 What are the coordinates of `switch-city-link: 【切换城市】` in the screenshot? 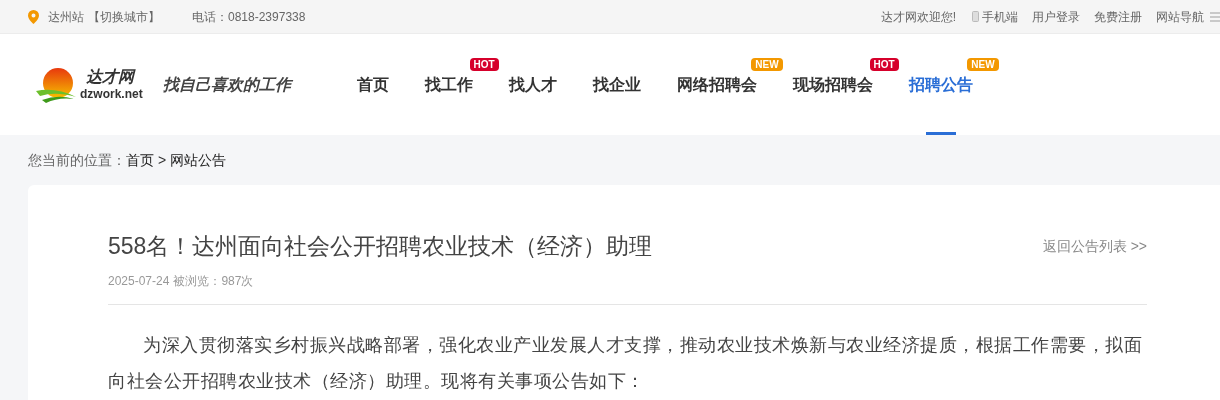 It's located at (124, 16).